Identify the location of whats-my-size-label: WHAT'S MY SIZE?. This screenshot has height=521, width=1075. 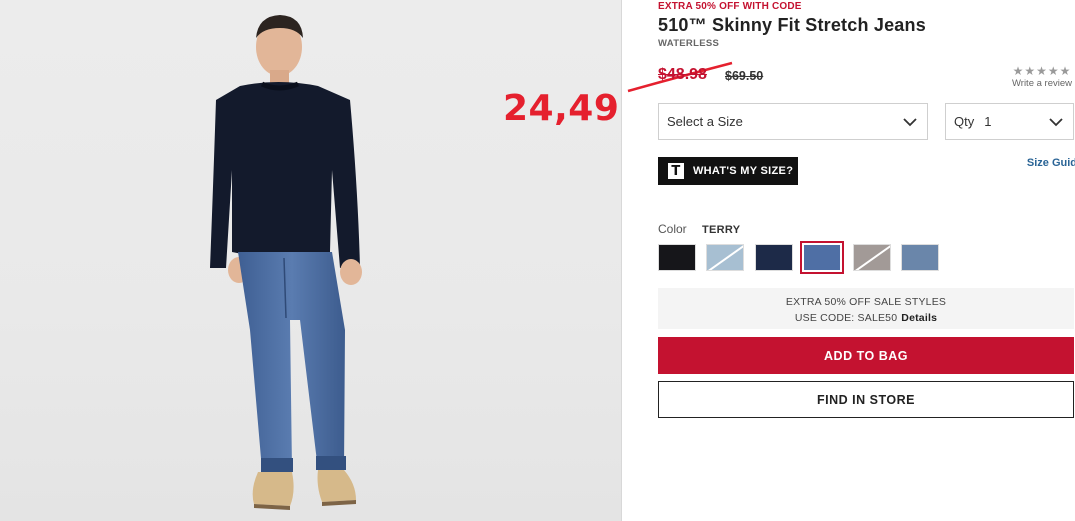
(743, 171).